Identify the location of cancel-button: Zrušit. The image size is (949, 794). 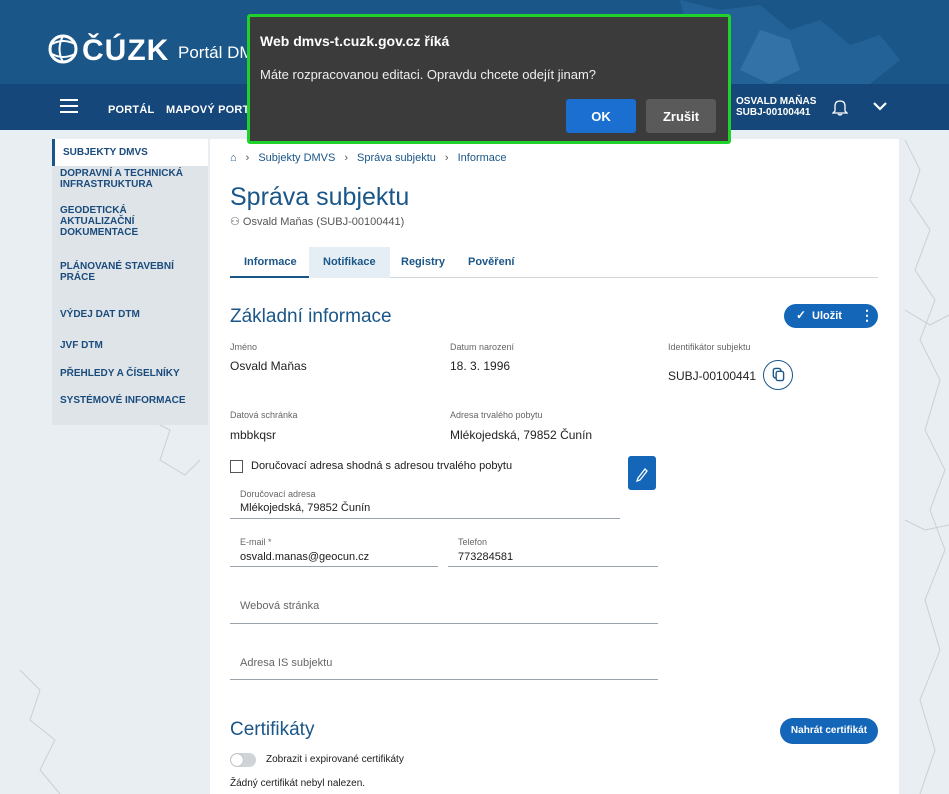
(681, 116).